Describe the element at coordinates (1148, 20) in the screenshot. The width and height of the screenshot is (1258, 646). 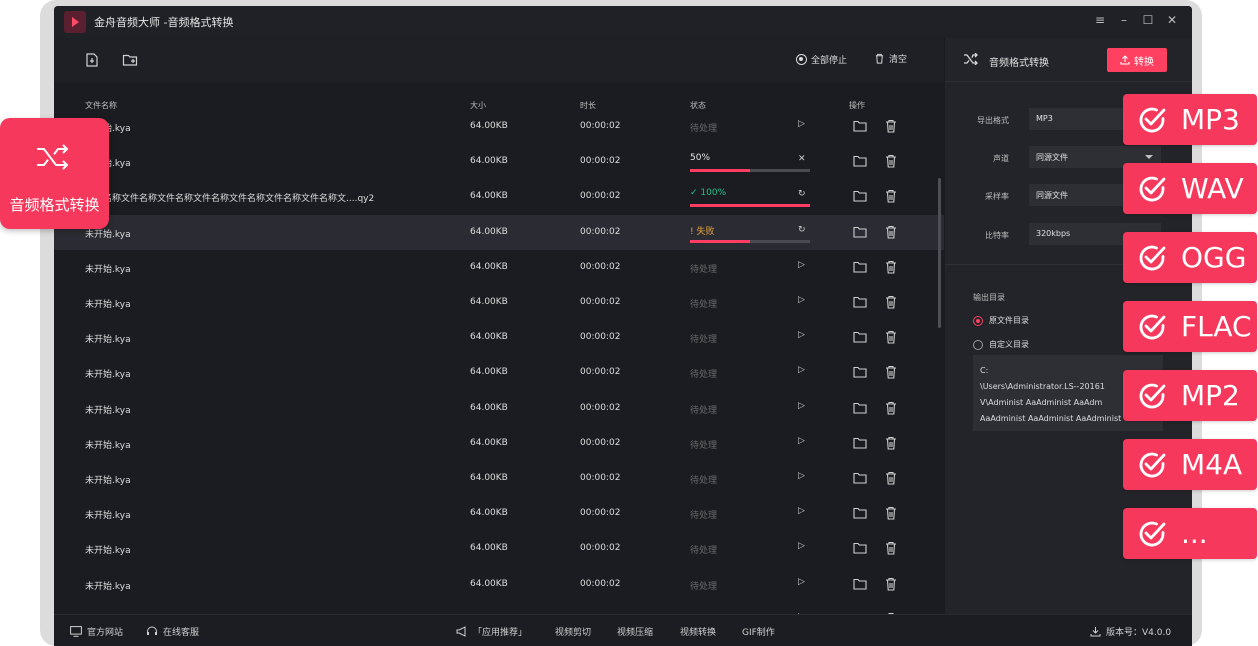
I see `maximize-icon: ☐` at that location.